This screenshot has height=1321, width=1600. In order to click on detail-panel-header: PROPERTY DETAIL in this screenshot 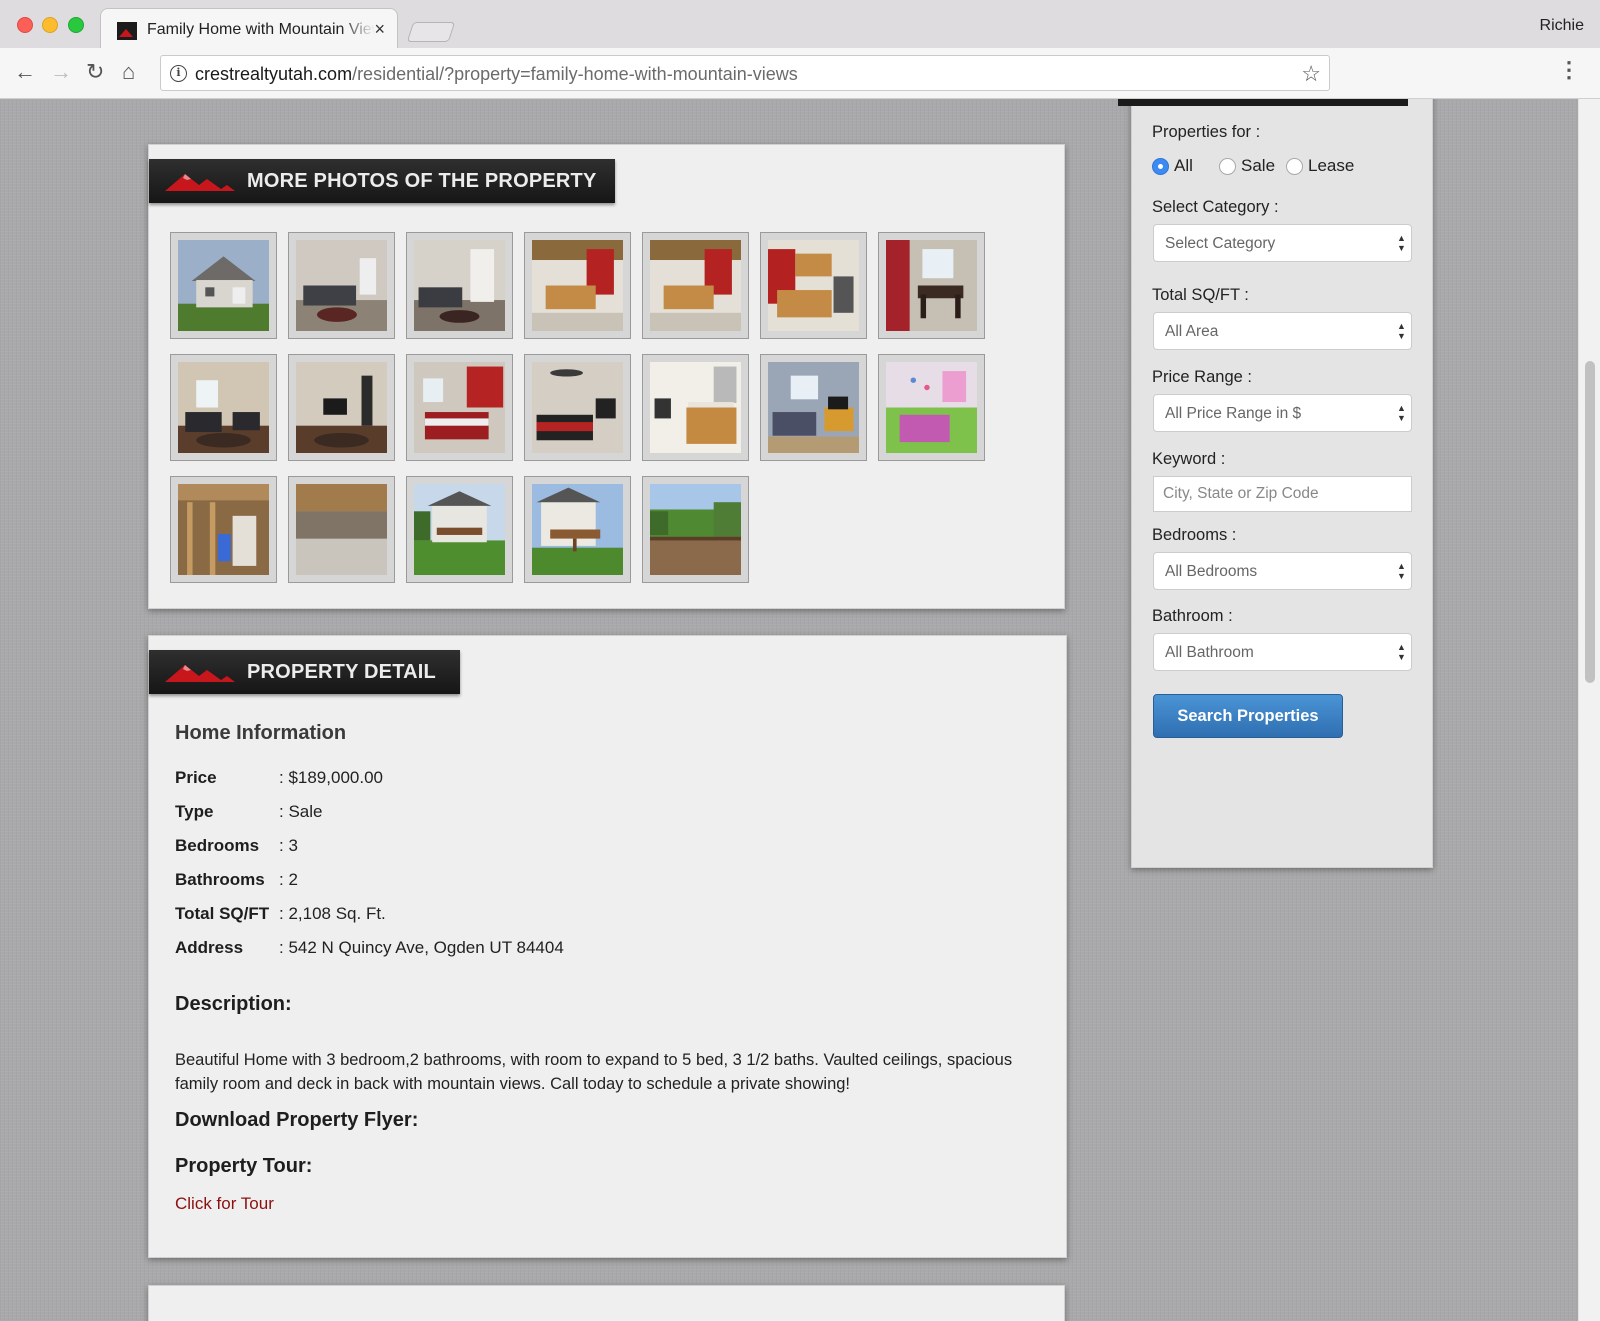, I will do `click(304, 672)`.